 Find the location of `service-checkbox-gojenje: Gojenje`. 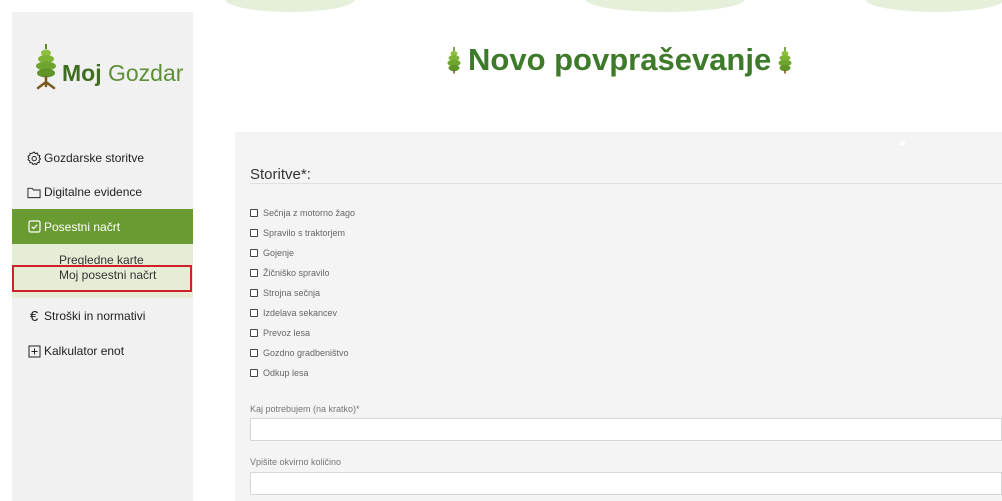

service-checkbox-gojenje: Gojenje is located at coordinates (272, 253).